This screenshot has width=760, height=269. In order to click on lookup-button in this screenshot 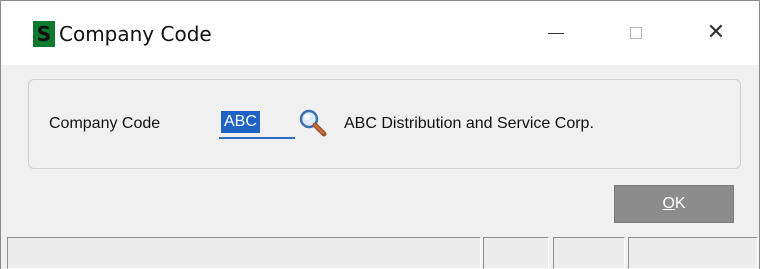, I will do `click(313, 123)`.